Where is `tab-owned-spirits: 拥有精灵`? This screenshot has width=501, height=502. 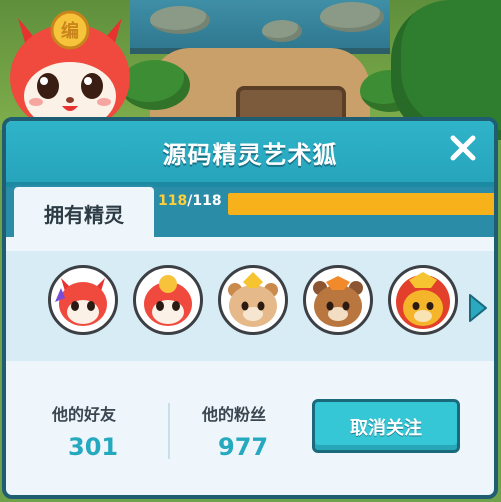 tab-owned-spirits: 拥有精灵 is located at coordinates (84, 211).